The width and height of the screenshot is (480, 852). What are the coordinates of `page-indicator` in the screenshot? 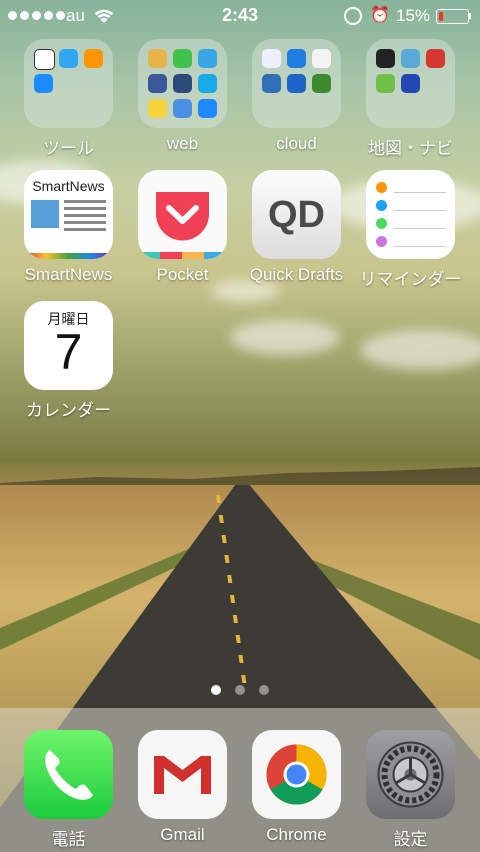 It's located at (240, 690).